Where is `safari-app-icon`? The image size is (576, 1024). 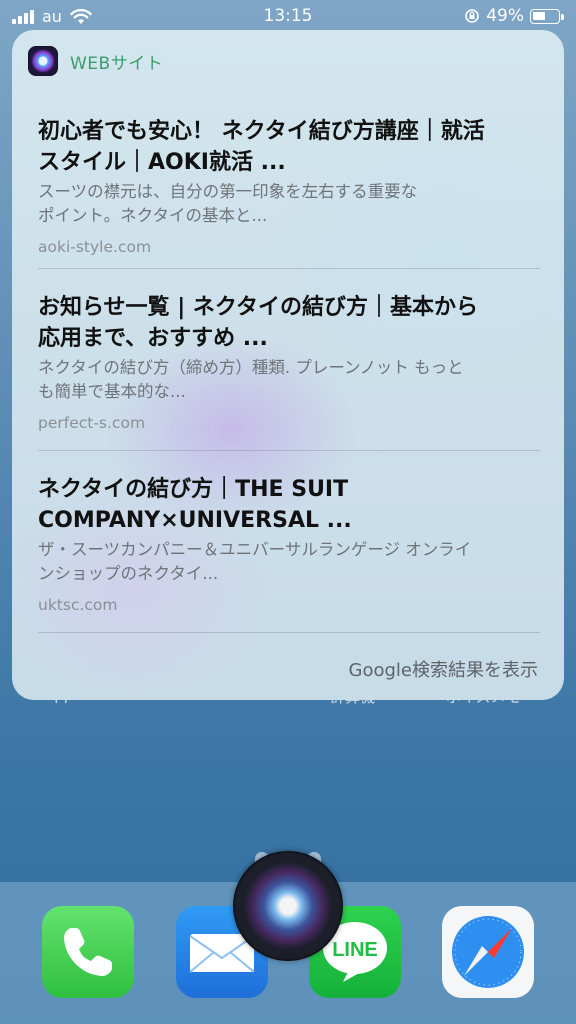
safari-app-icon is located at coordinates (488, 952).